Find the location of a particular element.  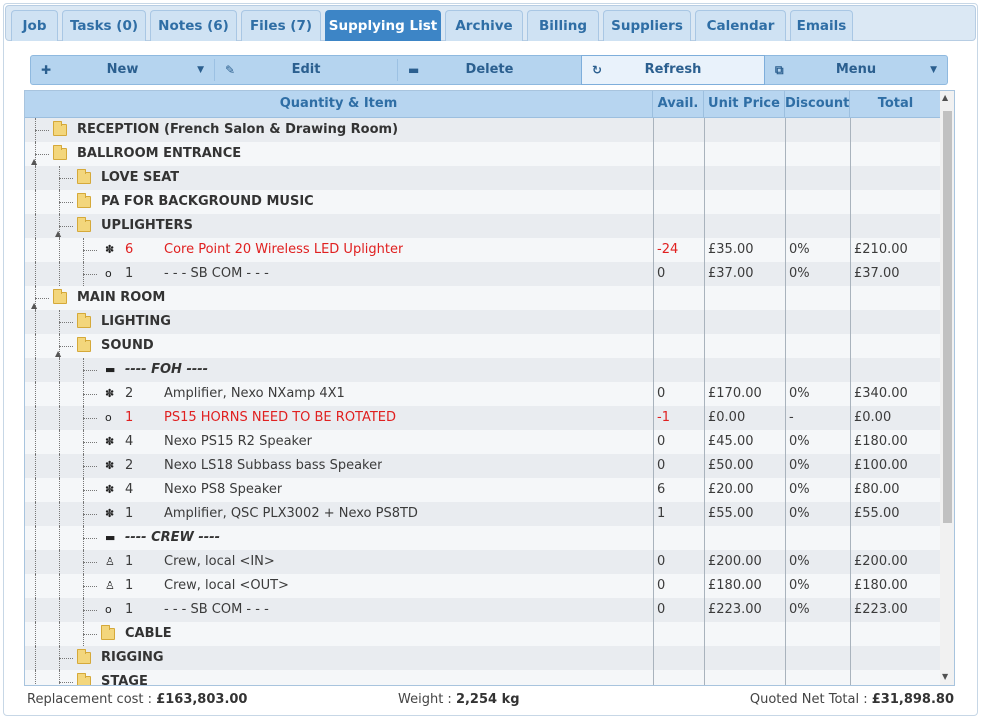

group-row: ▲ MAIN ROOM is located at coordinates (483, 298).